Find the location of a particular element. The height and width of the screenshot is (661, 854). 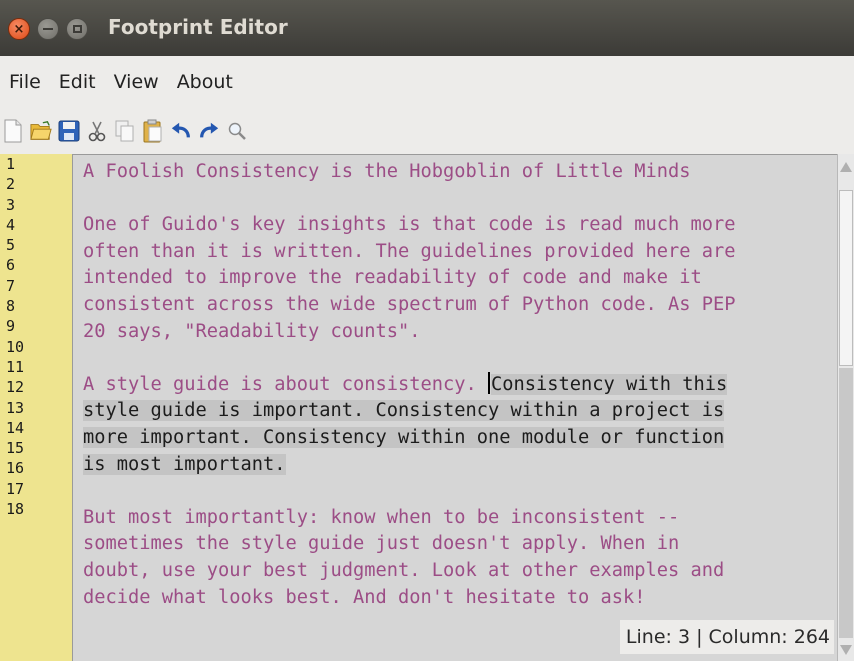

line-number: 7 is located at coordinates (11, 285).